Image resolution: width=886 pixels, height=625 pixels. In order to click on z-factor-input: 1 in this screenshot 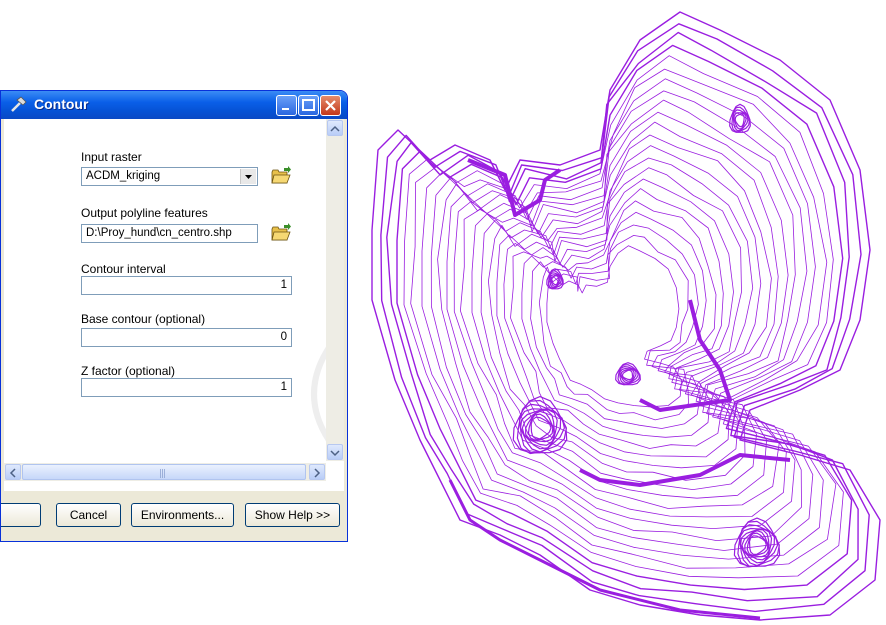, I will do `click(186, 387)`.